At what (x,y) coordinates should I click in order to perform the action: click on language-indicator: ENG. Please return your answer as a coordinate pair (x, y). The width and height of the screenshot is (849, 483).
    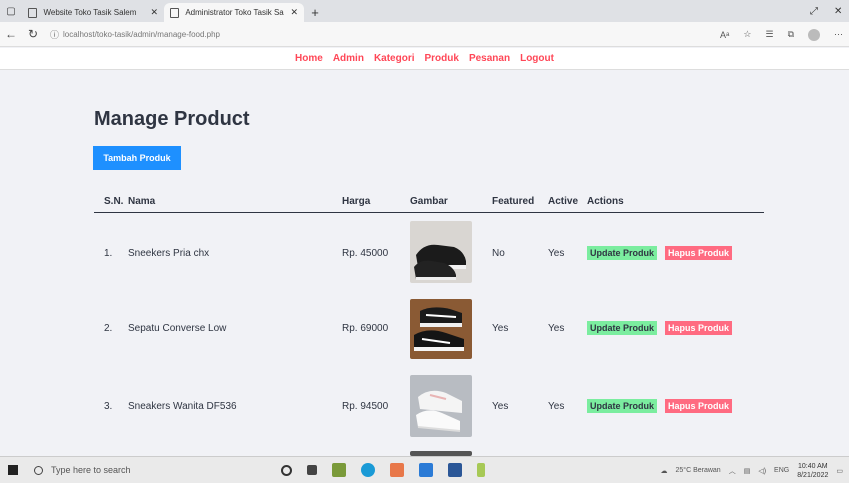
    Looking at the image, I should click on (781, 470).